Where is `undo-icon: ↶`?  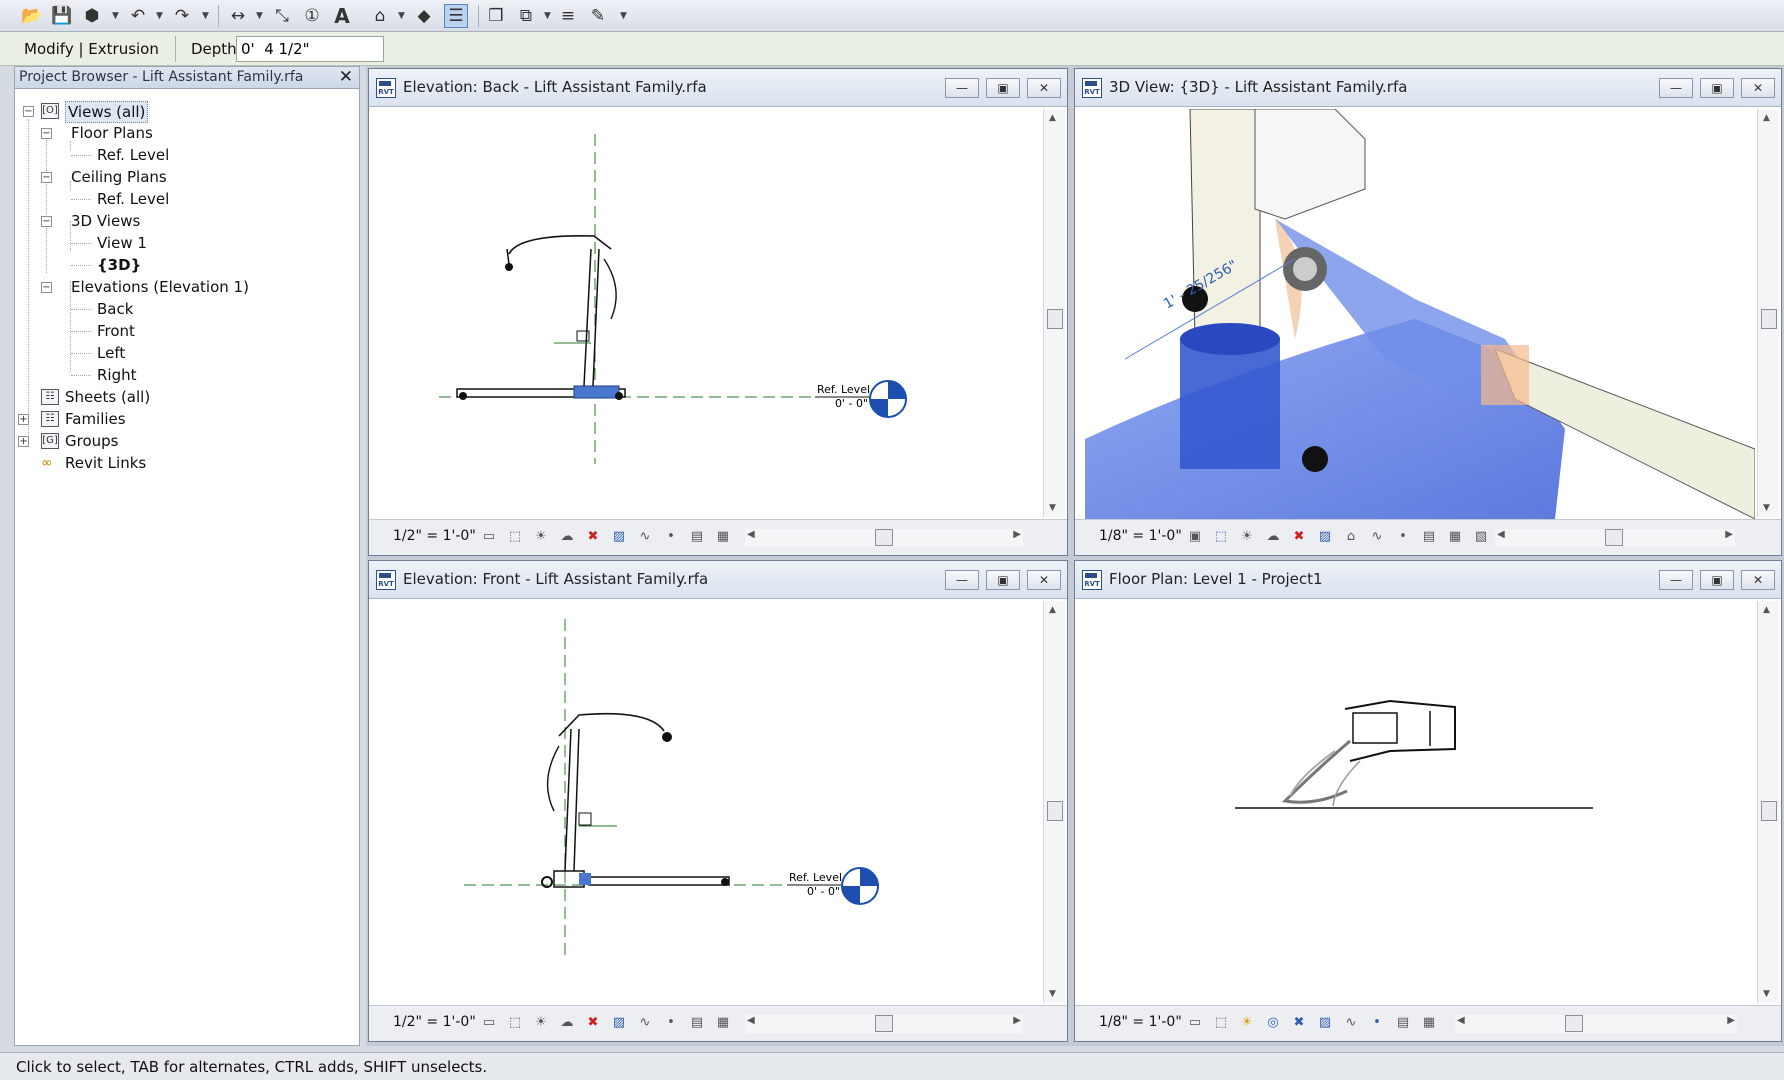 undo-icon: ↶ is located at coordinates (138, 16).